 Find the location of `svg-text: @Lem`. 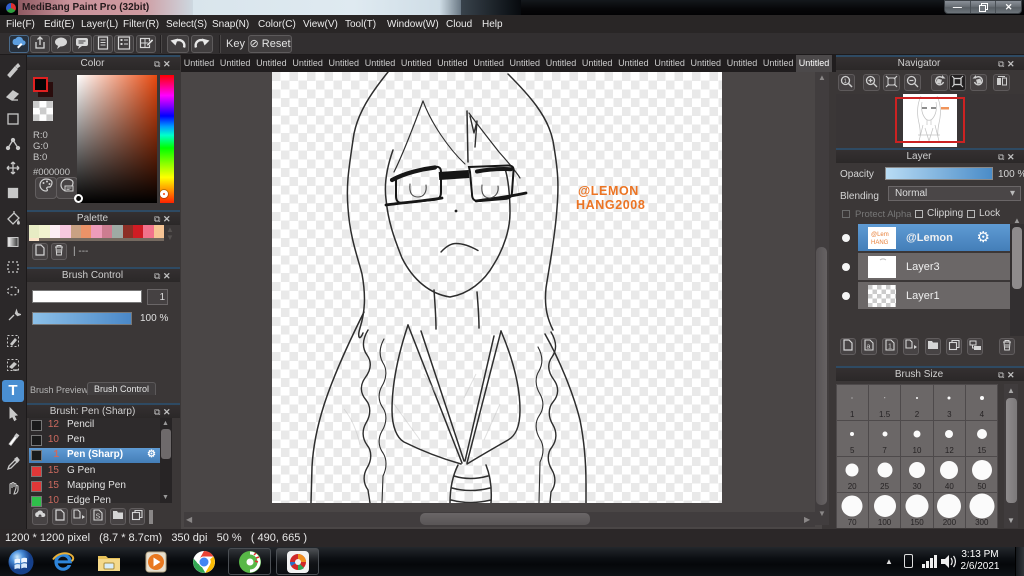

svg-text: @Lem is located at coordinates (880, 235).